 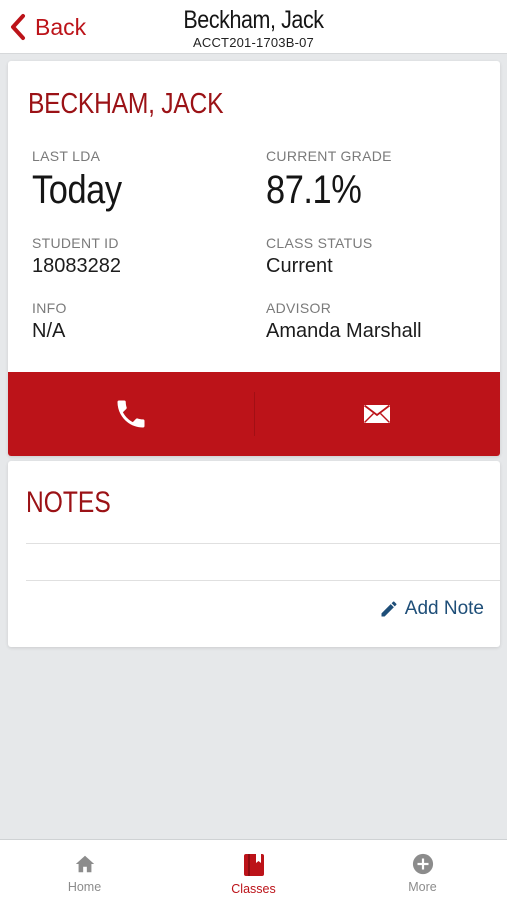 I want to click on last-lda-value: Today, so click(x=77, y=190).